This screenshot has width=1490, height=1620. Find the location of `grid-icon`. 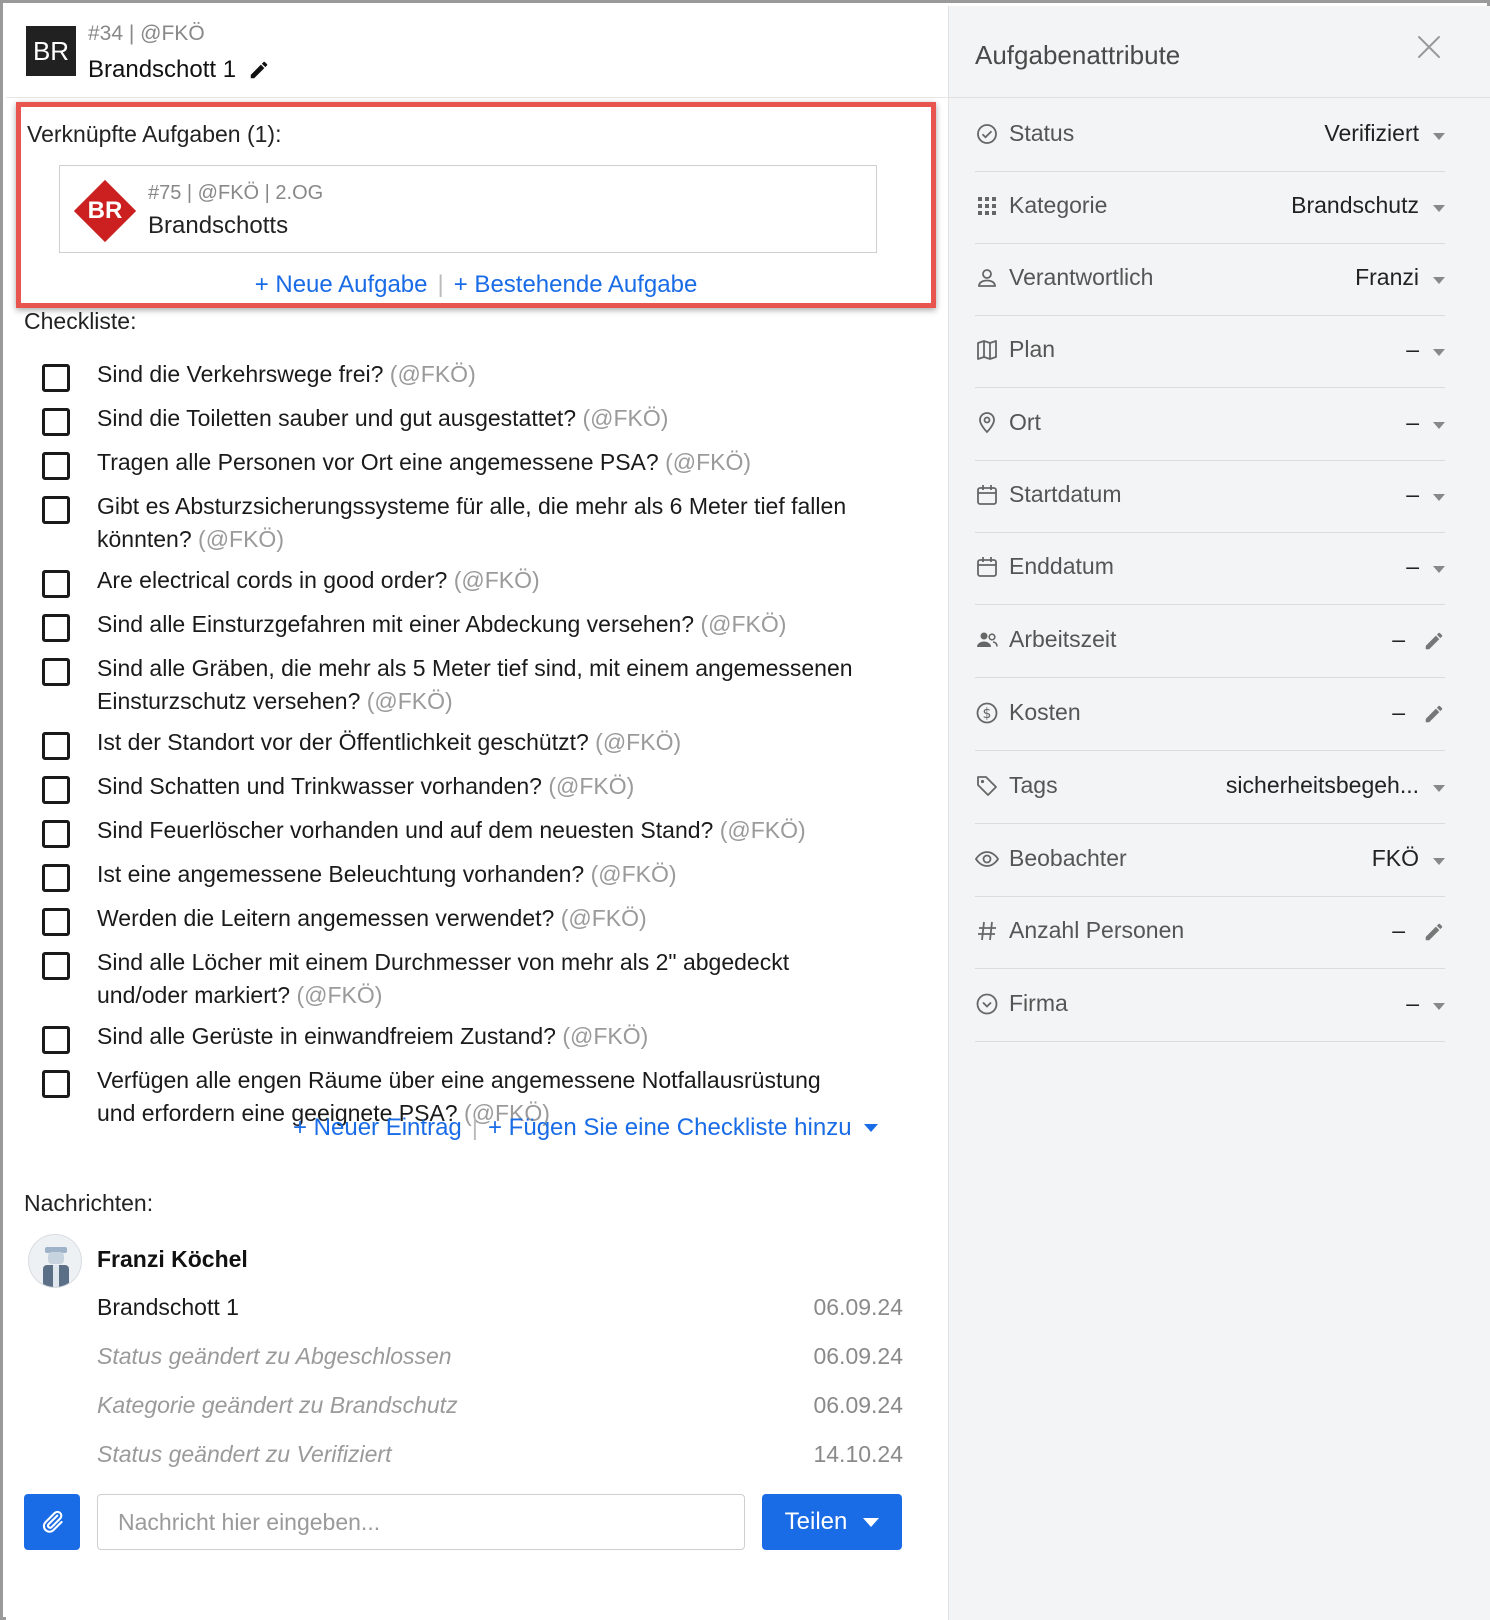

grid-icon is located at coordinates (987, 206).